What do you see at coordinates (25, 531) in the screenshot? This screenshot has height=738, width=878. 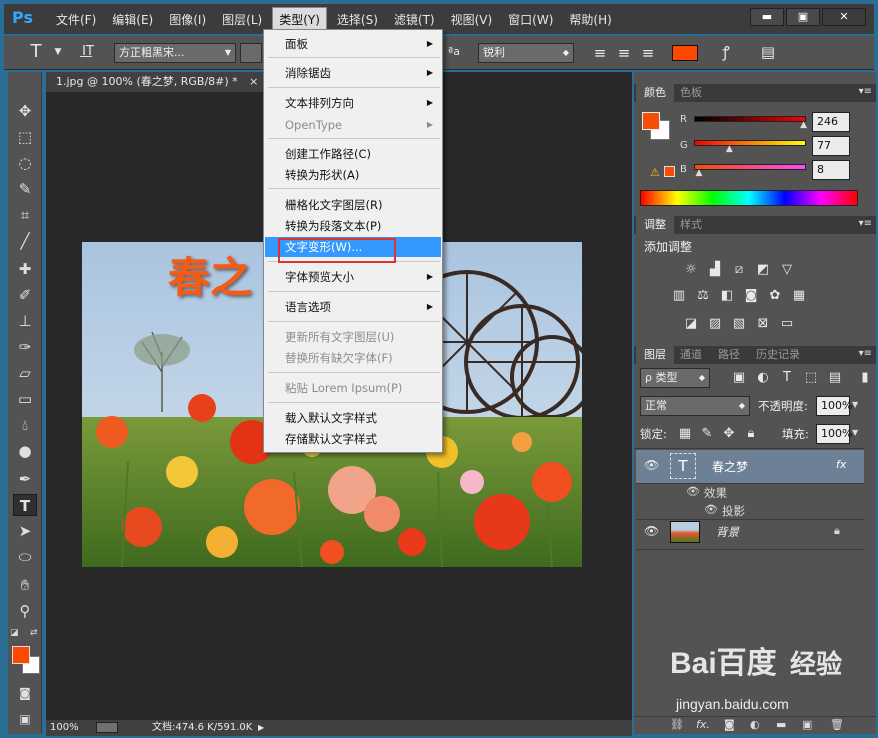 I see `path-selection-tool-icon: ➤` at bounding box center [25, 531].